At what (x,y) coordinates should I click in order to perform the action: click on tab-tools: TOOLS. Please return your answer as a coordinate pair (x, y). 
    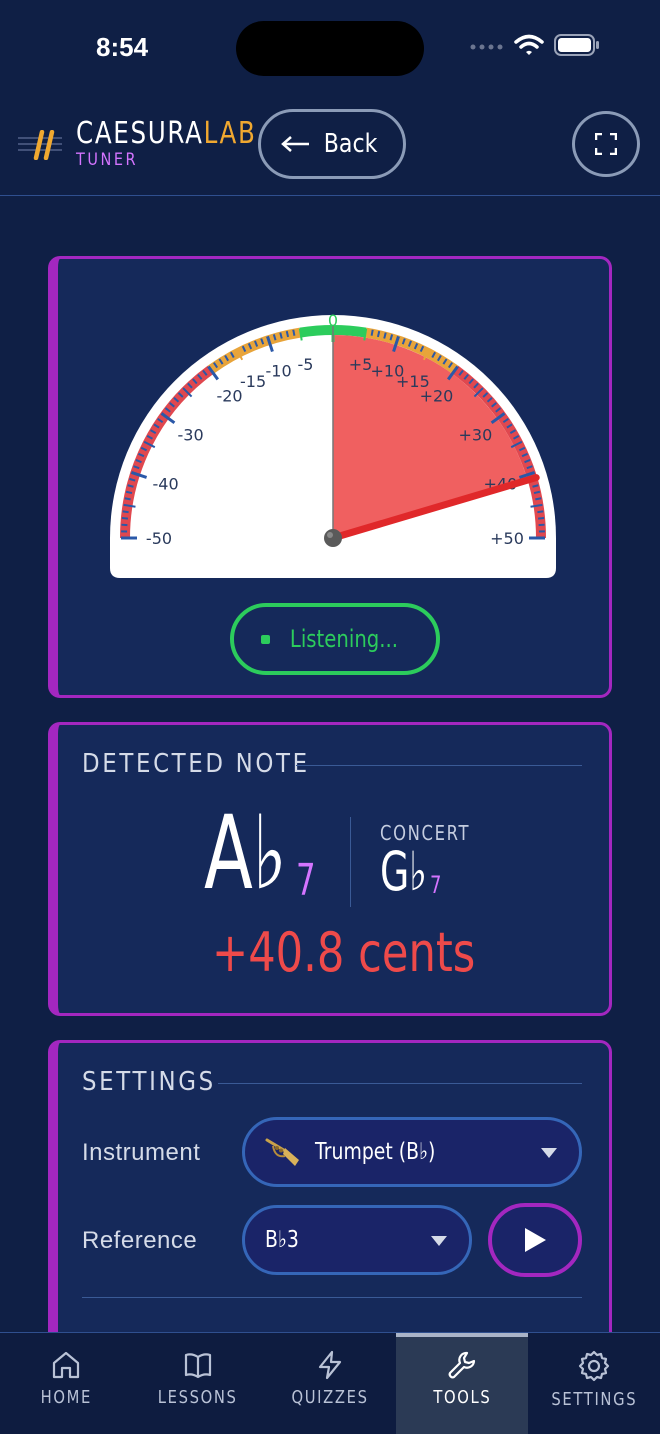
    Looking at the image, I should click on (462, 1383).